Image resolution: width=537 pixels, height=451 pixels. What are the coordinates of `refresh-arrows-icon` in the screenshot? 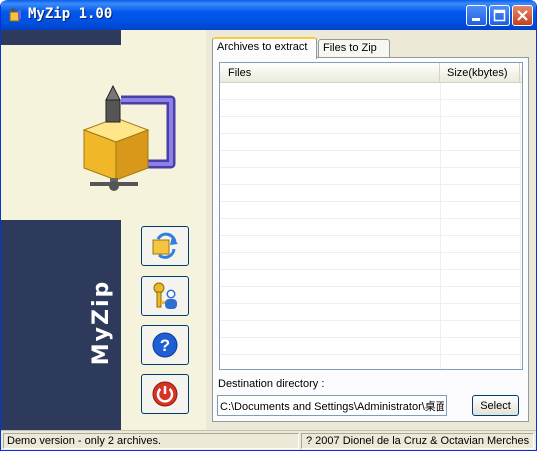 It's located at (165, 245).